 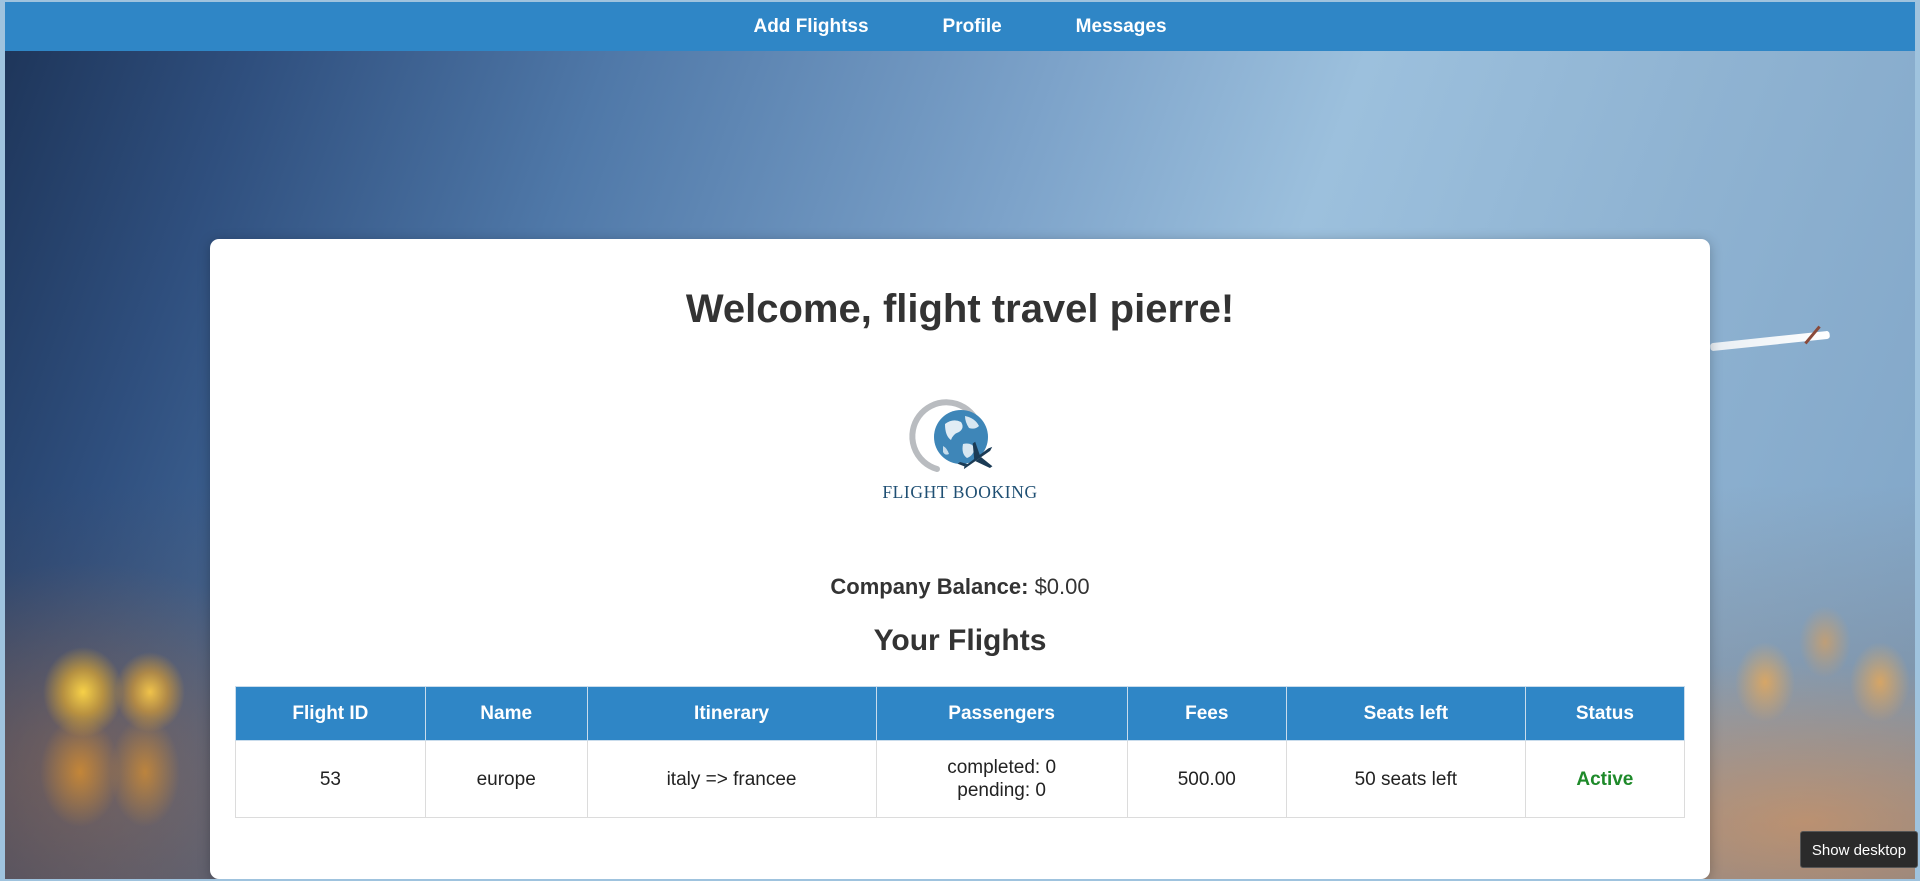 What do you see at coordinates (1062, 586) in the screenshot?
I see `balance-value: $0.00` at bounding box center [1062, 586].